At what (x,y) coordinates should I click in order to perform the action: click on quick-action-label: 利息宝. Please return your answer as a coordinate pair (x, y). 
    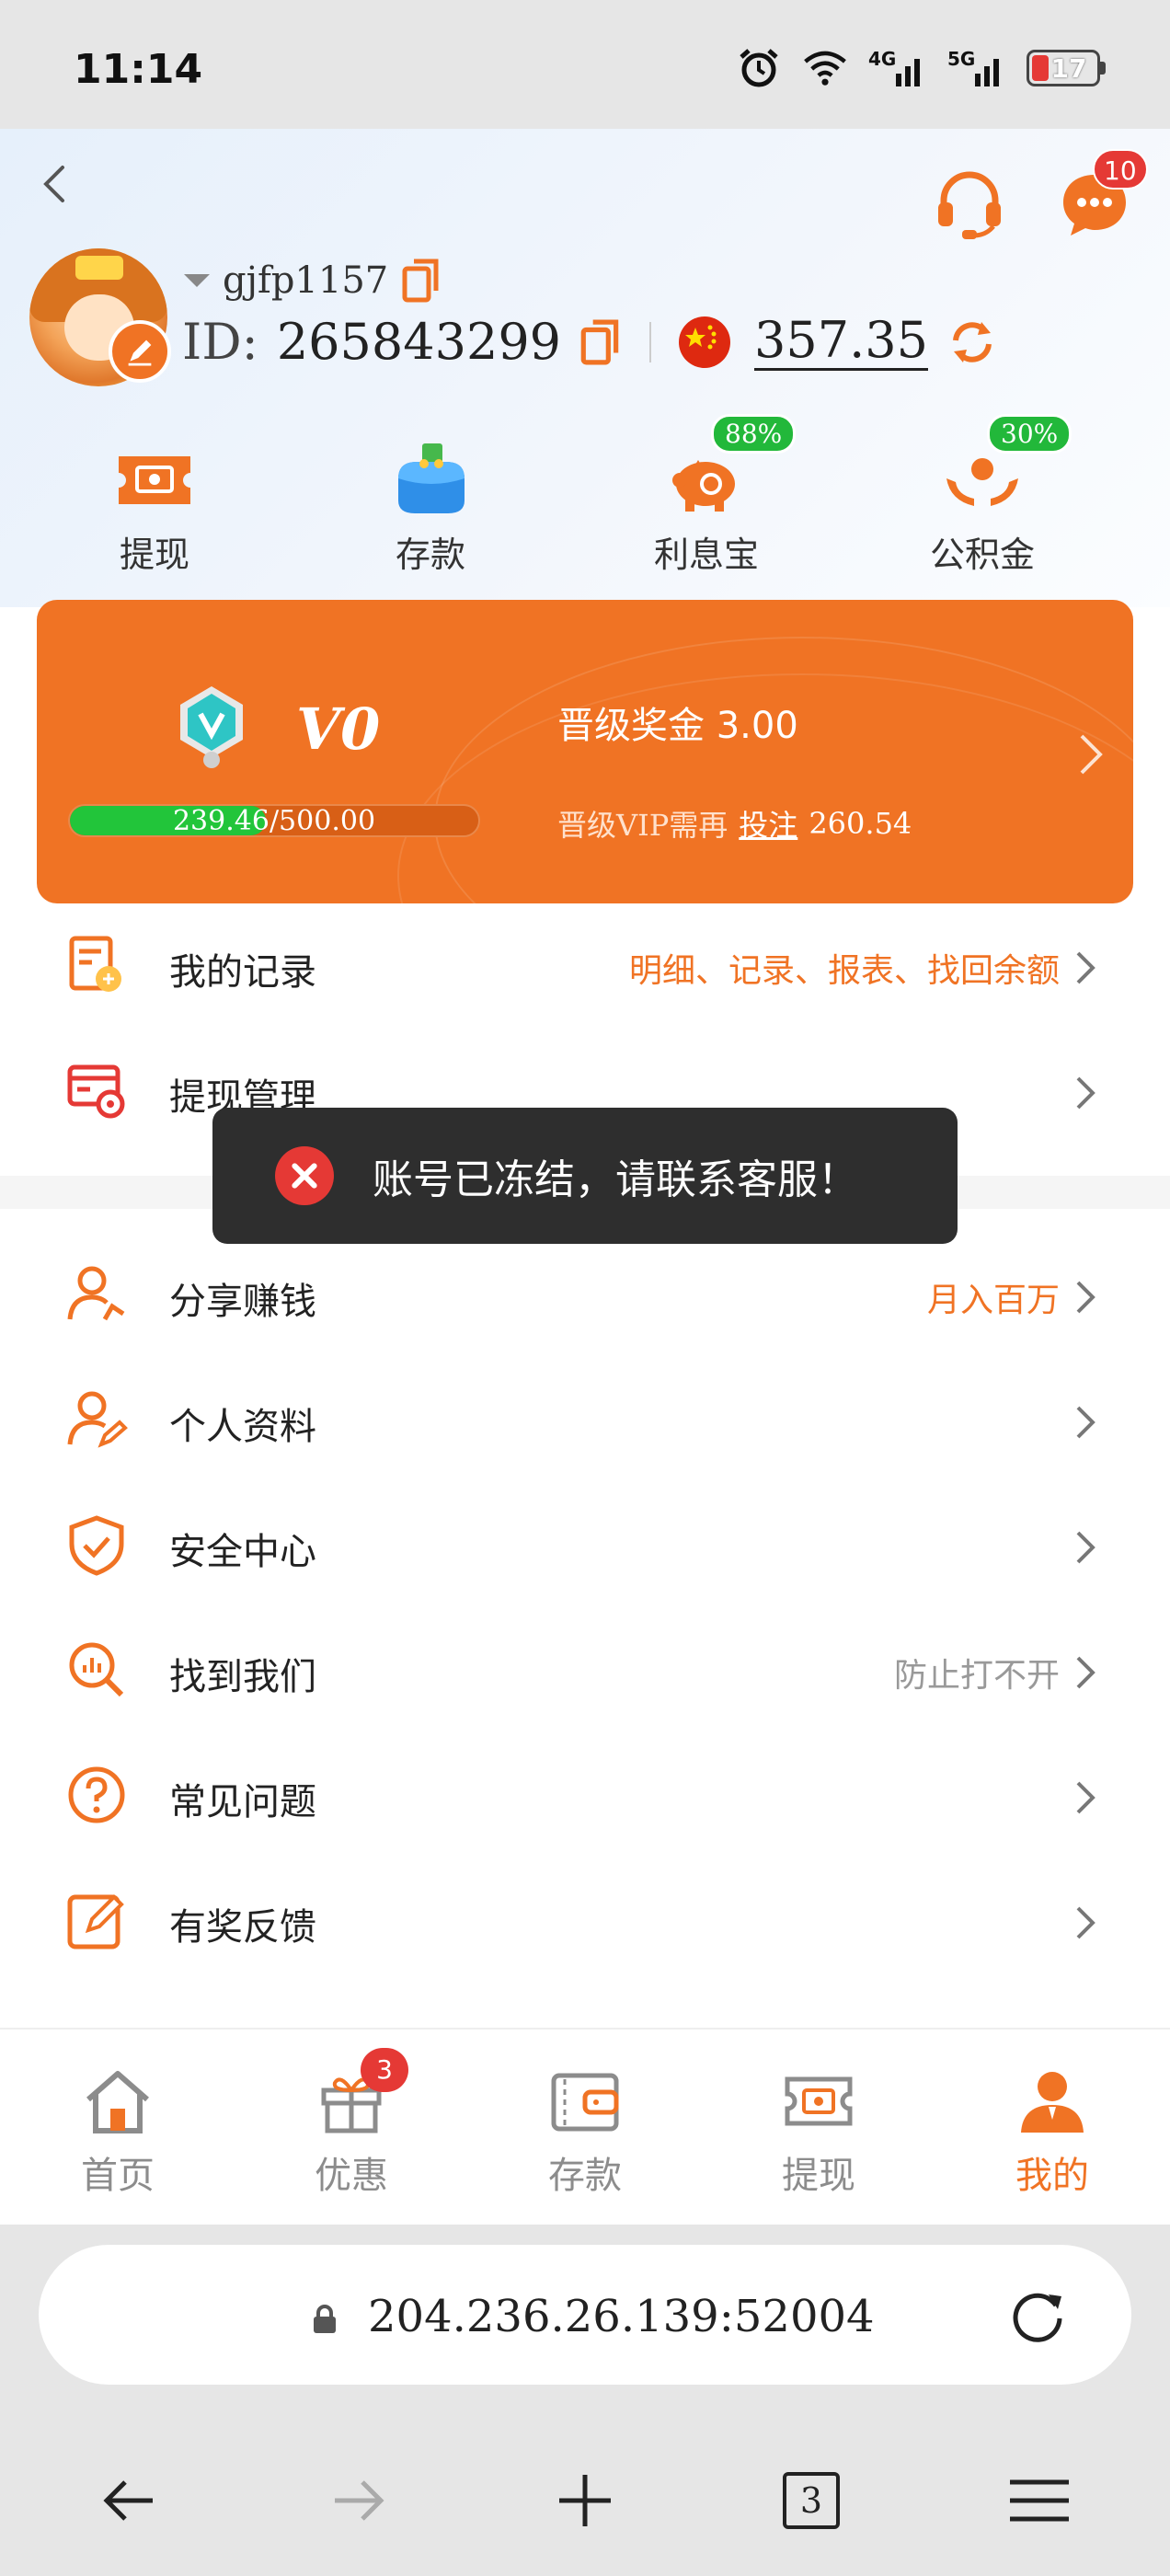
    Looking at the image, I should click on (706, 555).